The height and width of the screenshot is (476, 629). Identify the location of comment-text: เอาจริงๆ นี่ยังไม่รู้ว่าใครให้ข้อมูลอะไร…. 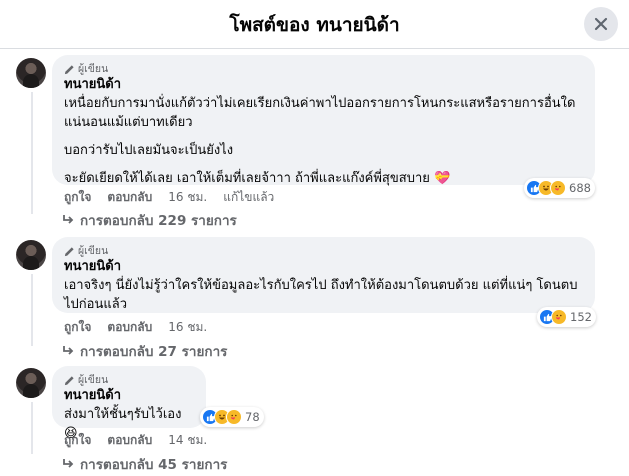
(323, 295).